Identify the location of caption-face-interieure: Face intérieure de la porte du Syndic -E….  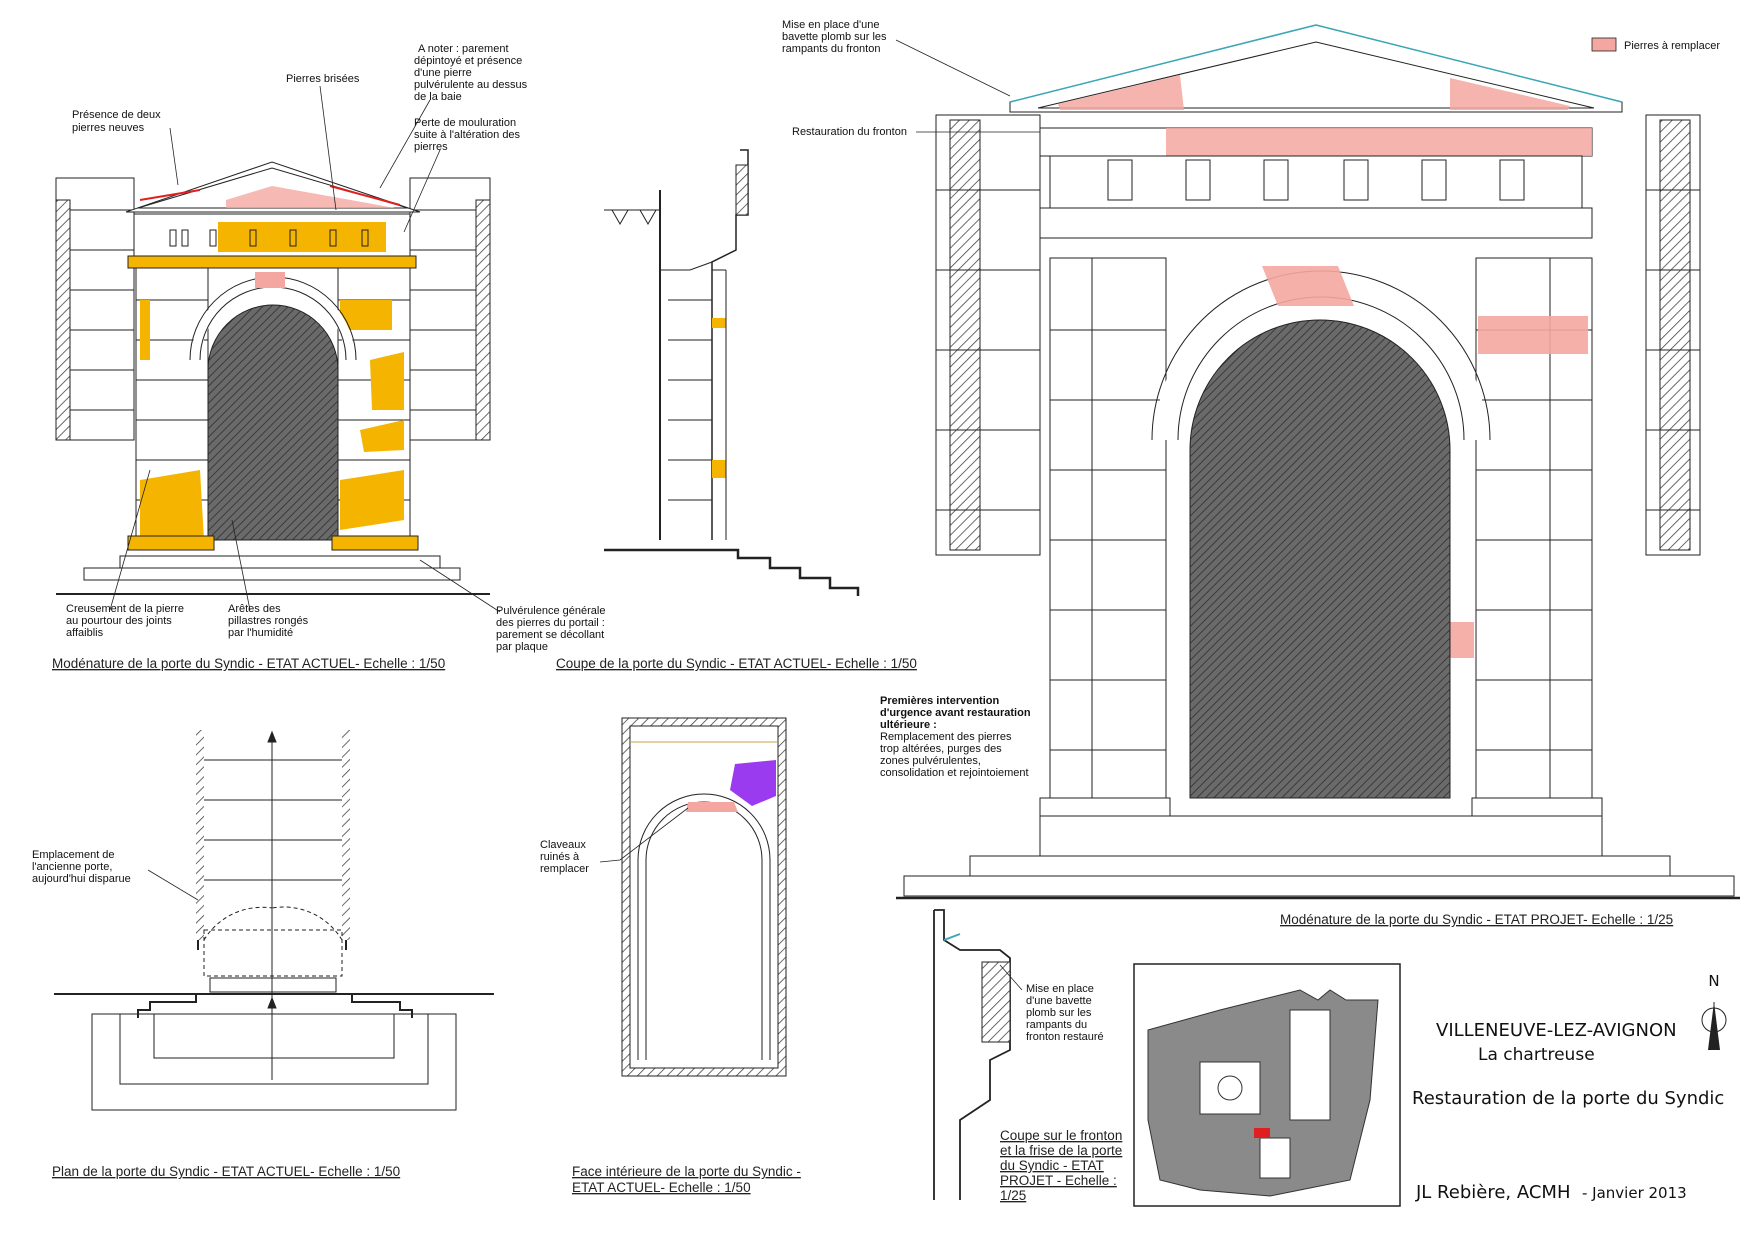
(686, 1179).